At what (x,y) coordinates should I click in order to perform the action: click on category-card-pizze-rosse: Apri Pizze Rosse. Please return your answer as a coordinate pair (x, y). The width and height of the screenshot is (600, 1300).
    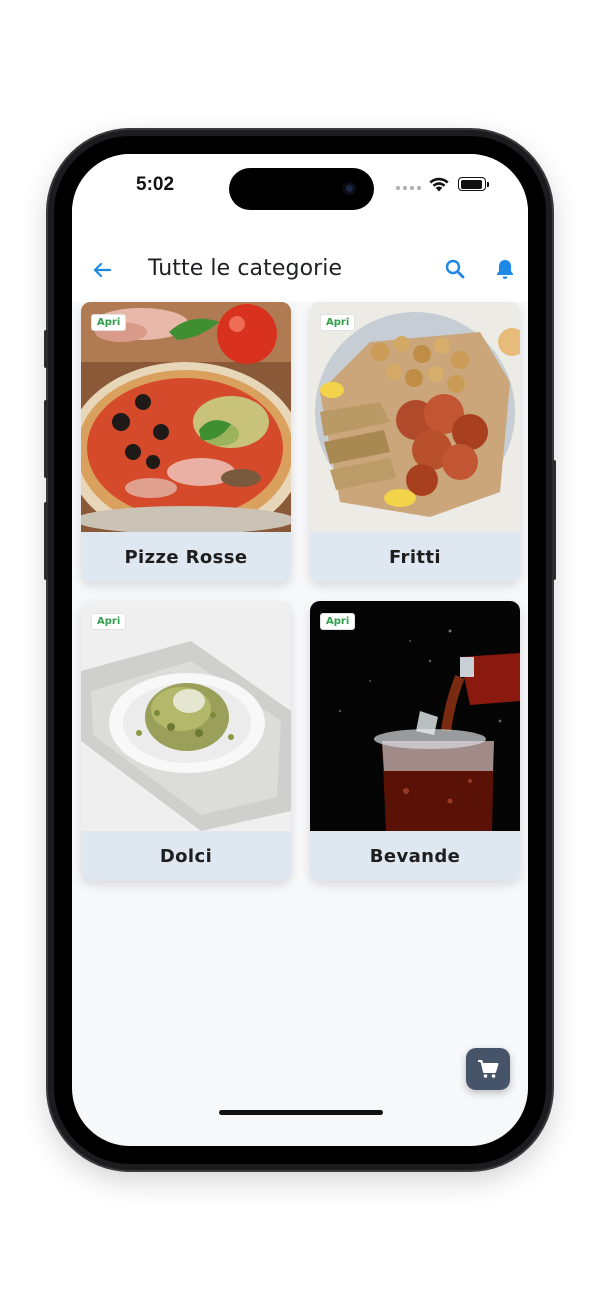
    Looking at the image, I should click on (186, 442).